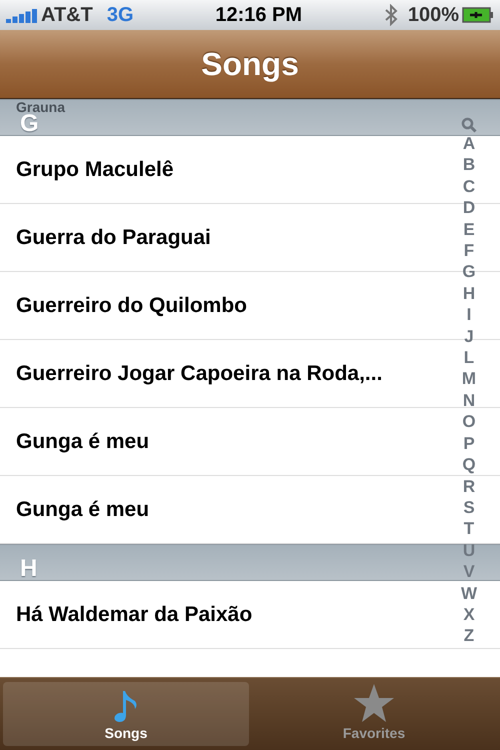 The width and height of the screenshot is (500, 750). I want to click on tab: Songs, so click(126, 714).